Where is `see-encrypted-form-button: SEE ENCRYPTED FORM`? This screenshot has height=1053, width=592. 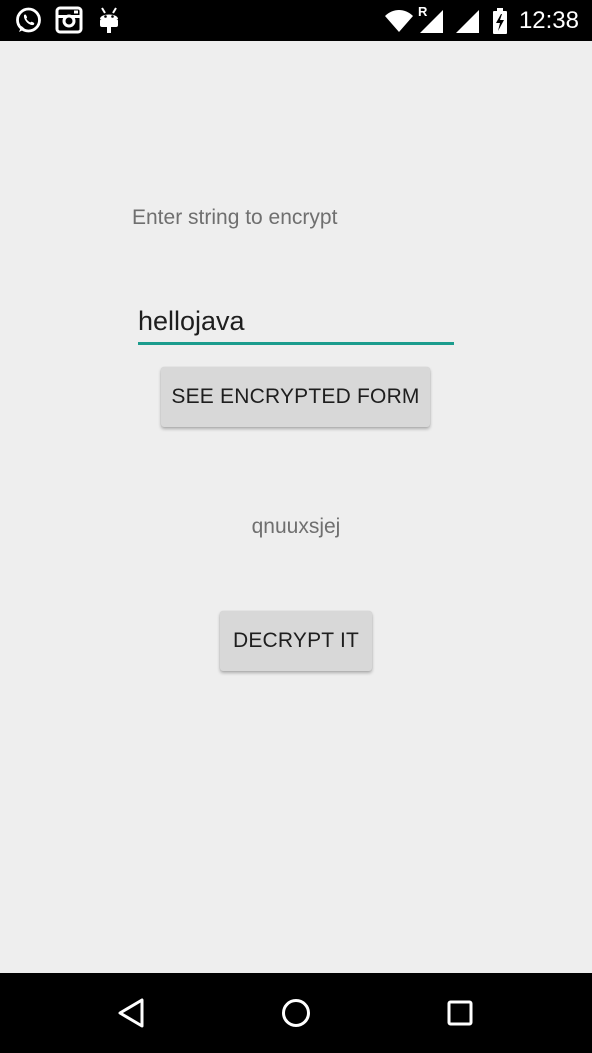
see-encrypted-form-button: SEE ENCRYPTED FORM is located at coordinates (295, 397).